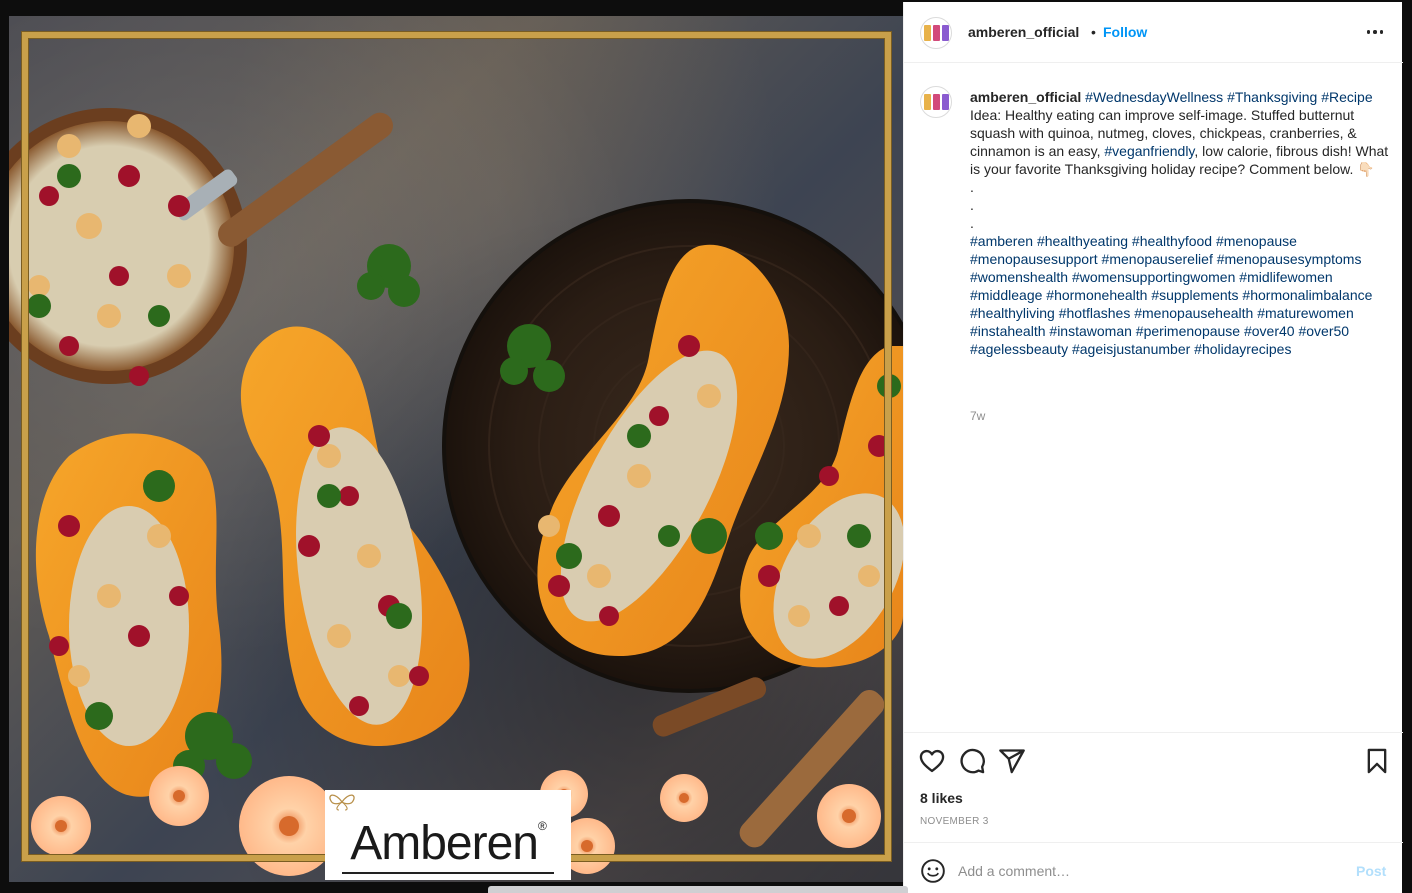  Describe the element at coordinates (1307, 295) in the screenshot. I see `hashtag-link: #hormonalimbalance` at that location.